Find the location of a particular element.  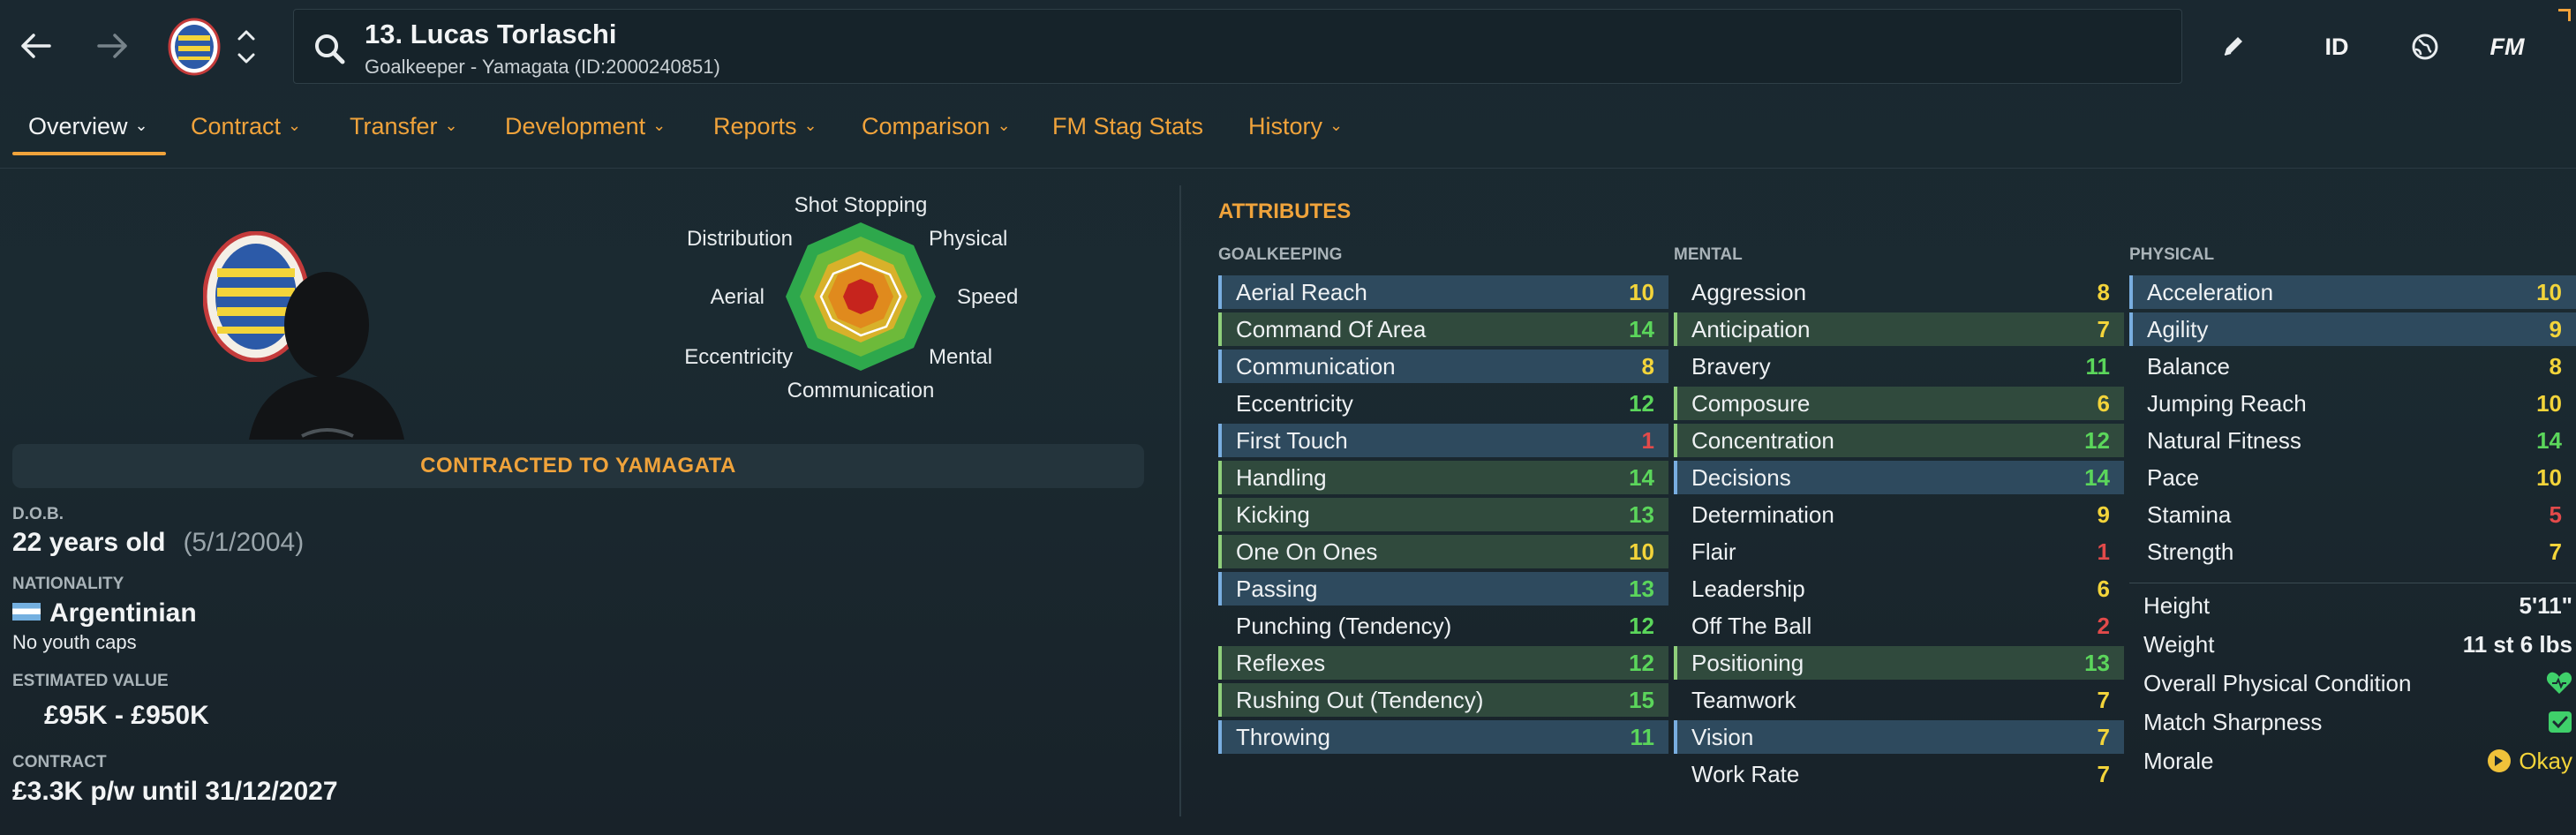

attribute-name: Agility is located at coordinates (2178, 328).